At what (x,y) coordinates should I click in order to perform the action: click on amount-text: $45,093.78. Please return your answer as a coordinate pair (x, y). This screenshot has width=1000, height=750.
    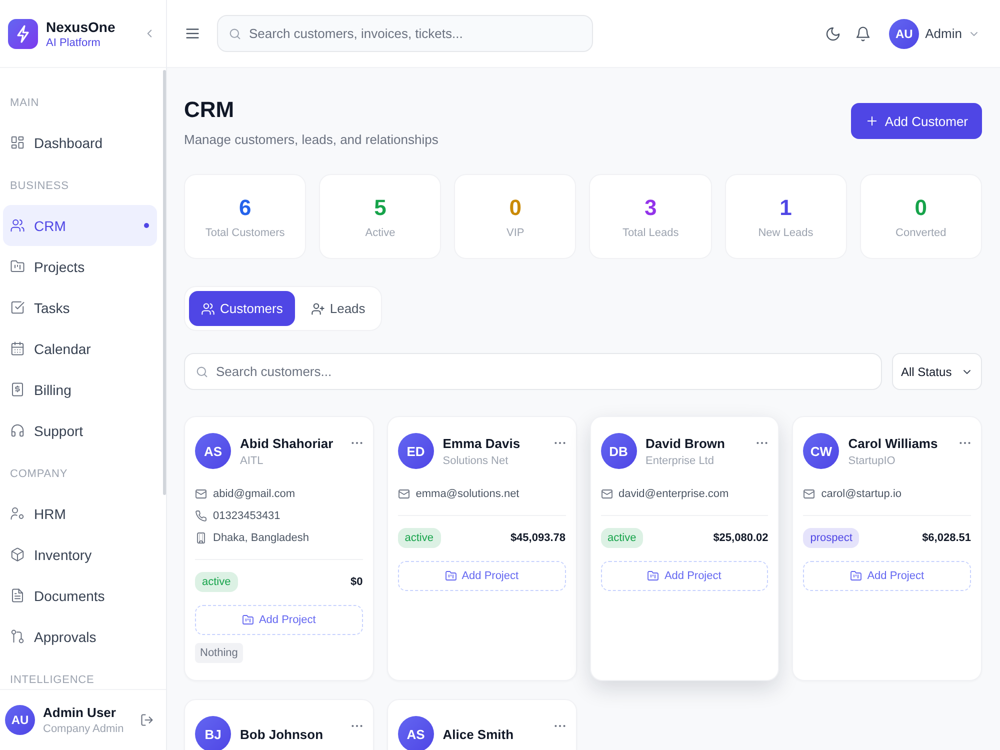
    Looking at the image, I should click on (538, 538).